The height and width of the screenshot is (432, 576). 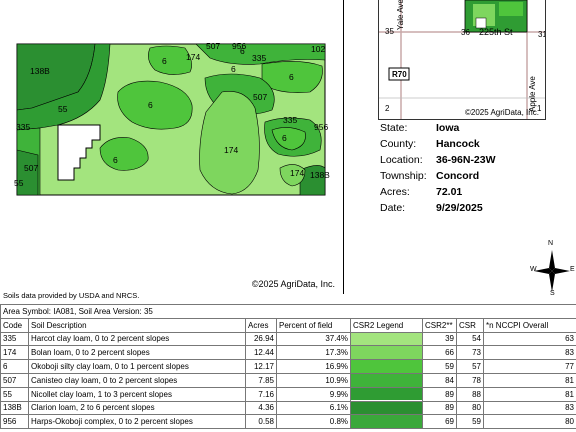 What do you see at coordinates (398, 144) in the screenshot?
I see `county-label: County:` at bounding box center [398, 144].